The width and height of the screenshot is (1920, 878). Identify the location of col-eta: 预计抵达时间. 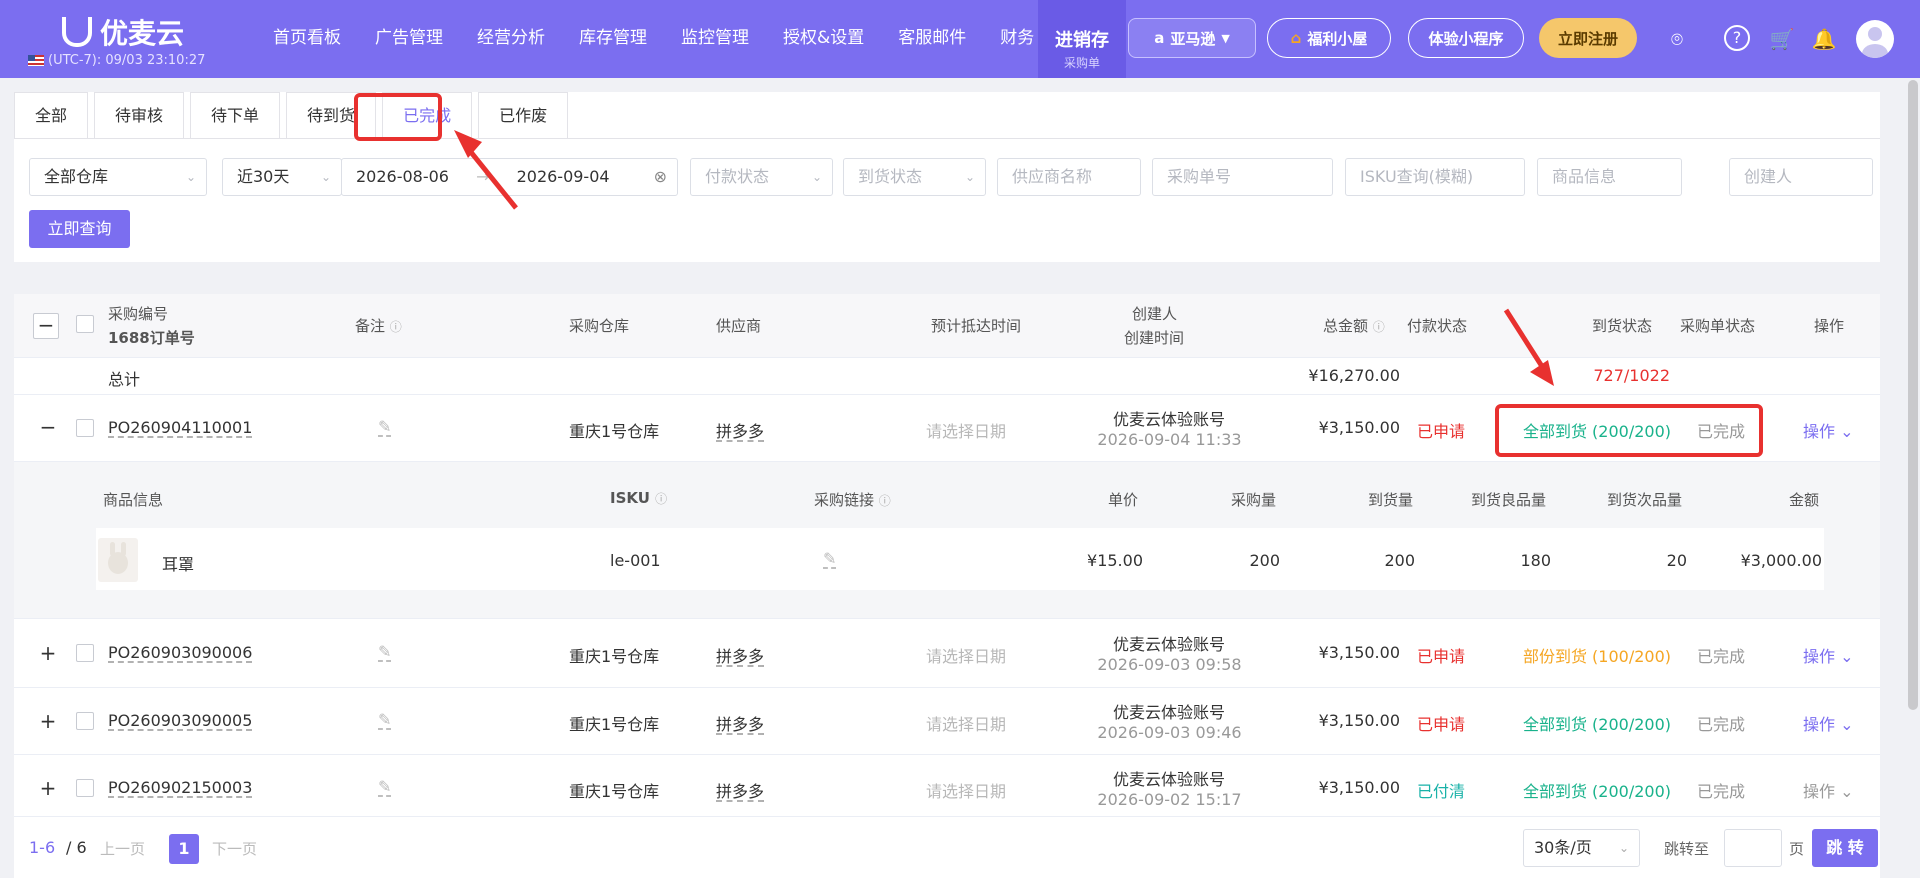
(976, 326).